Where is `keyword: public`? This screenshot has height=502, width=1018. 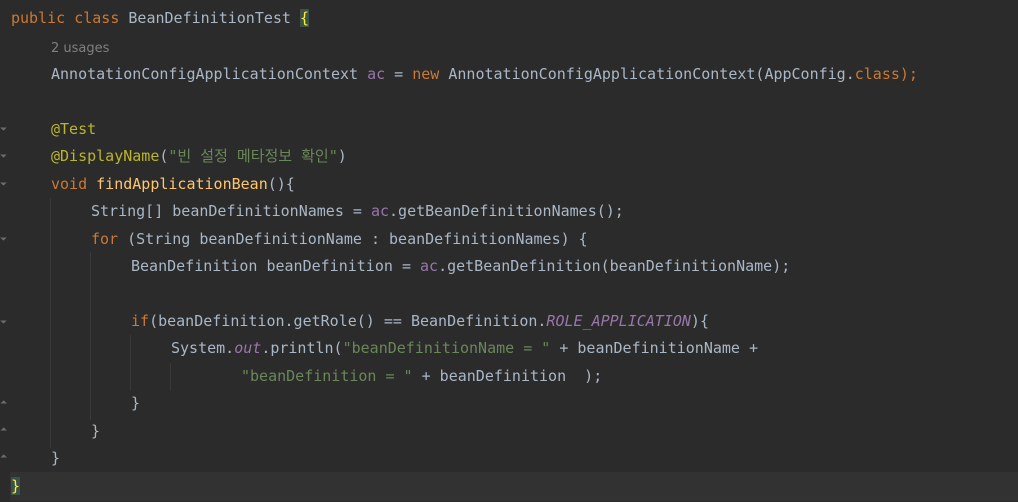 keyword: public is located at coordinates (38, 18).